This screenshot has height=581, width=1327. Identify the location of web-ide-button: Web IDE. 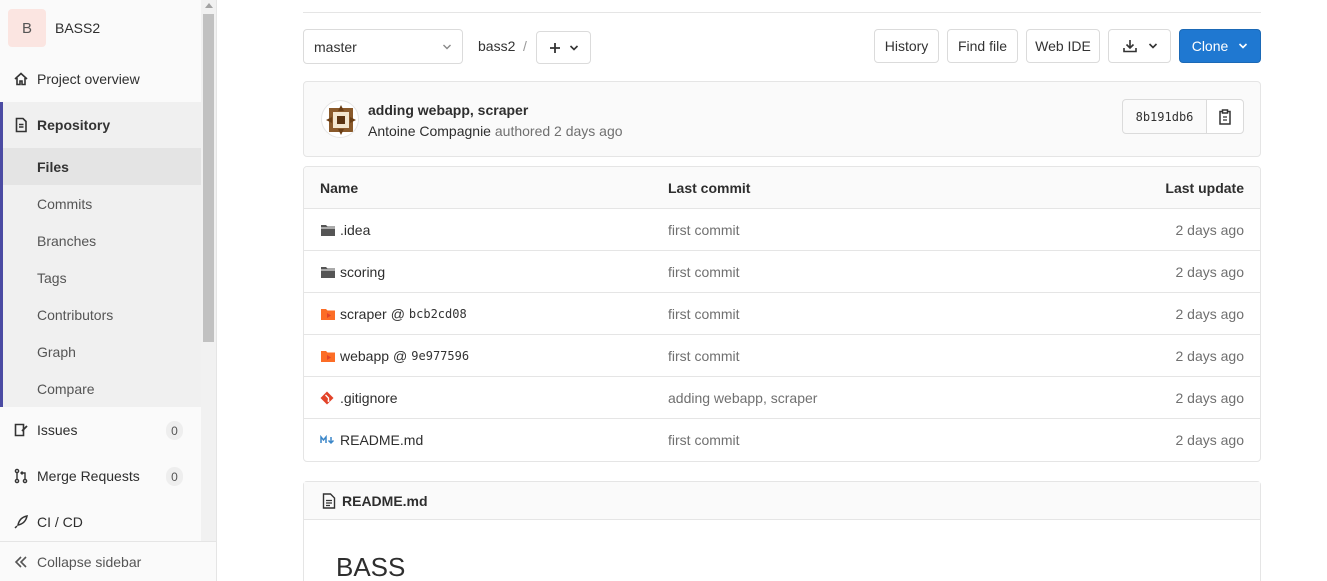
(1063, 46).